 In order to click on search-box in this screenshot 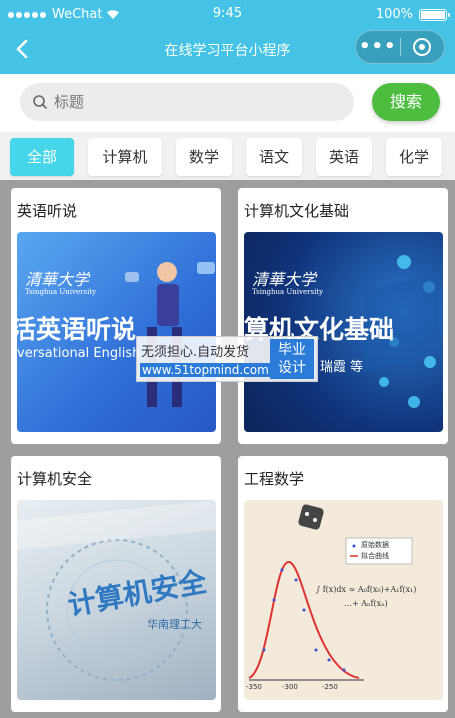, I will do `click(187, 102)`.